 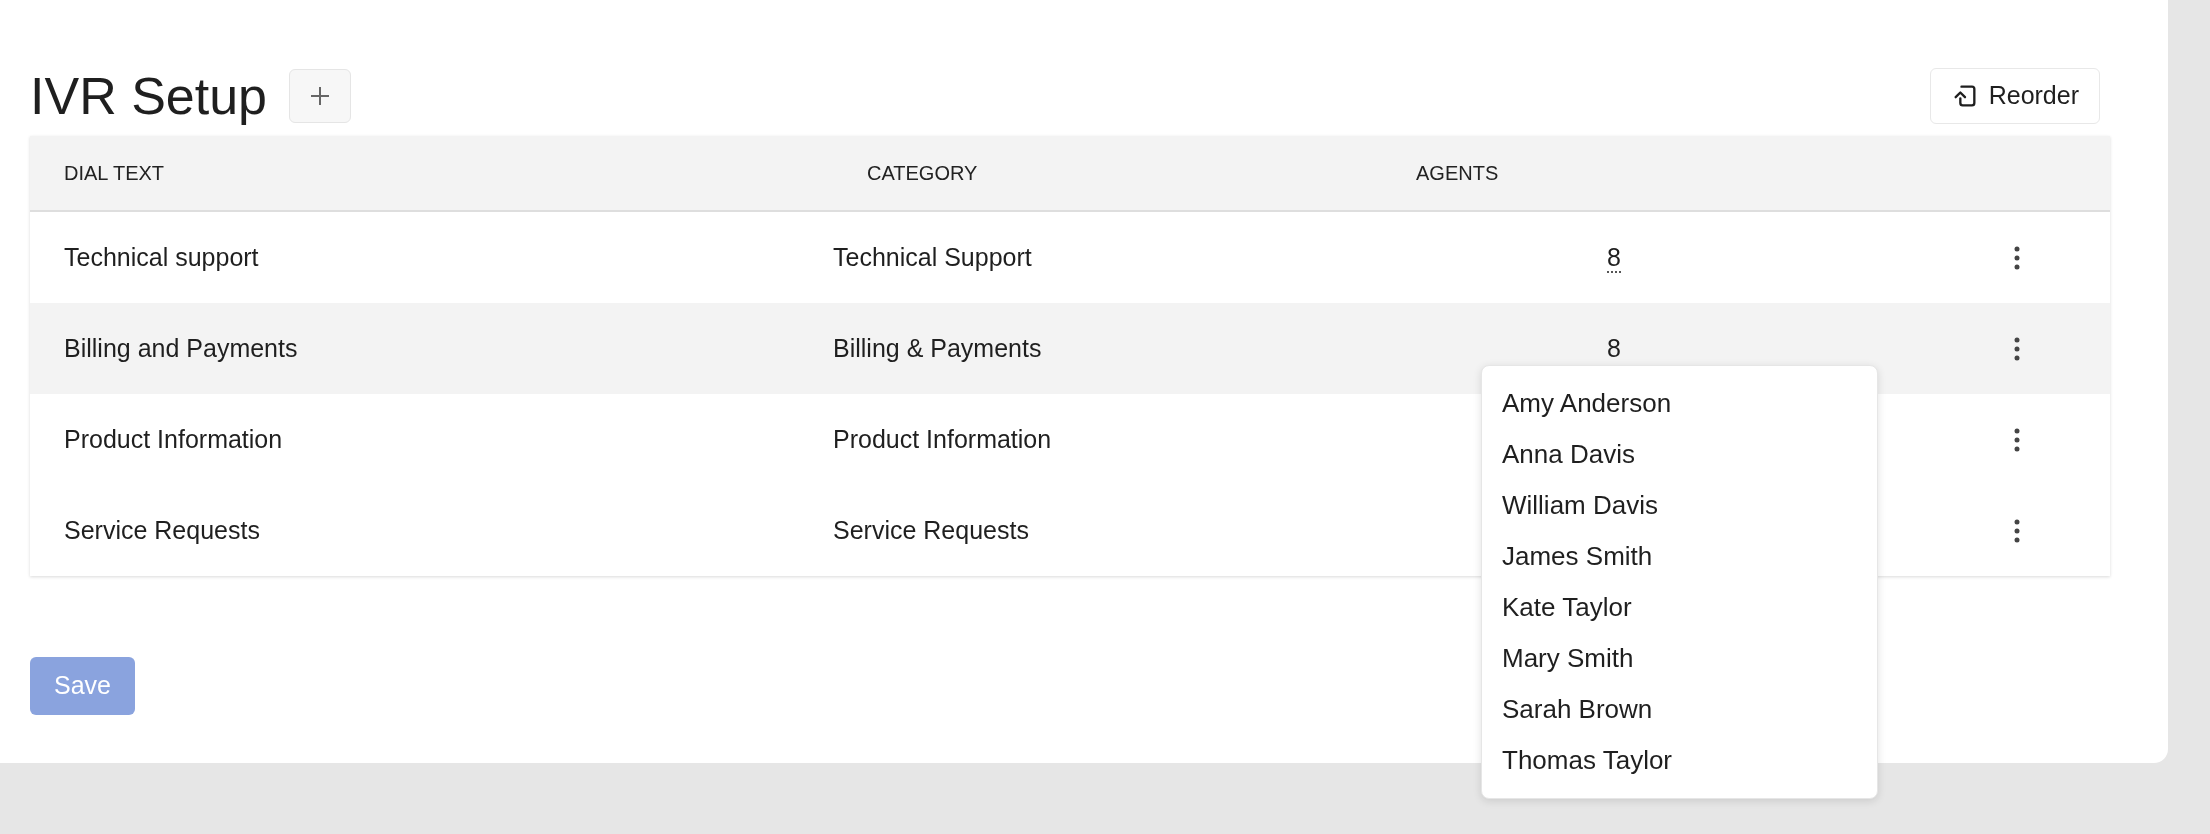 I want to click on category-cell: Product Information, so click(x=942, y=438).